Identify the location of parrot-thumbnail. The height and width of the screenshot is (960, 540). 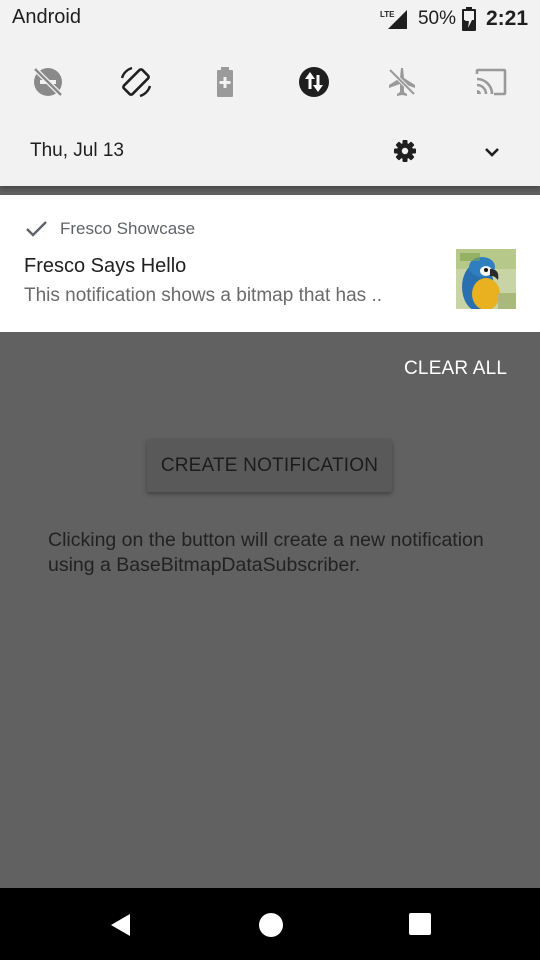
(486, 279).